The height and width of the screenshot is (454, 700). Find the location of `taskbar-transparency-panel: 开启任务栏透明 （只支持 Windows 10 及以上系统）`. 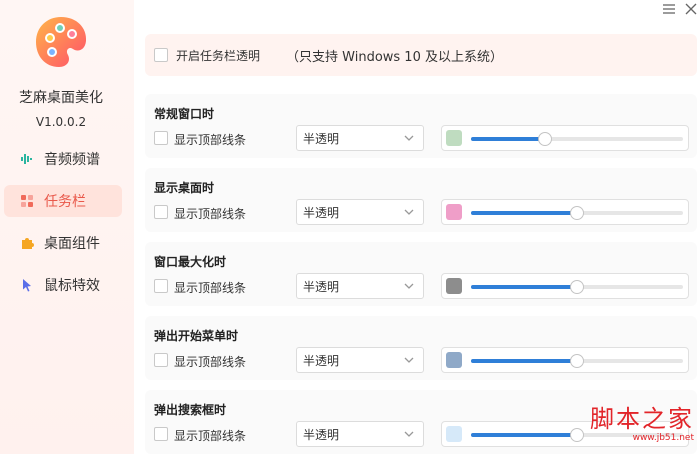

taskbar-transparency-panel: 开启任务栏透明 （只支持 Windows 10 及以上系统） is located at coordinates (421, 55).